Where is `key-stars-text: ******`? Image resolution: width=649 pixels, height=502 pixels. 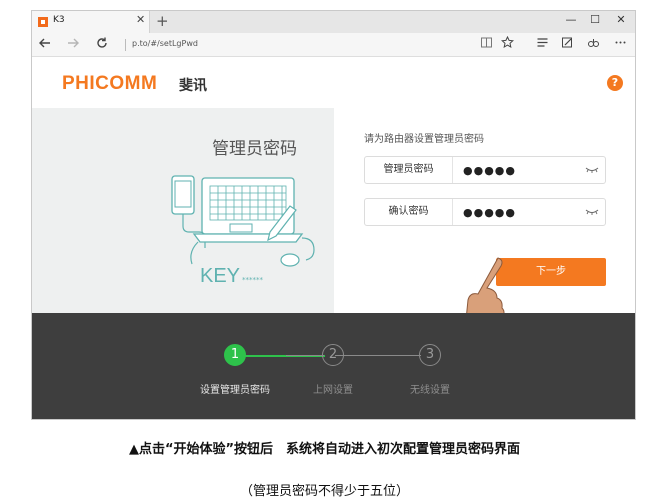 key-stars-text: ****** is located at coordinates (253, 280).